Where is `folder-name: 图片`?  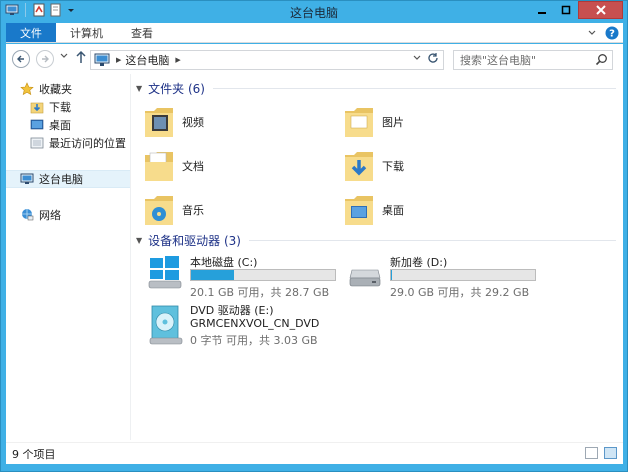
folder-name: 图片 is located at coordinates (393, 122).